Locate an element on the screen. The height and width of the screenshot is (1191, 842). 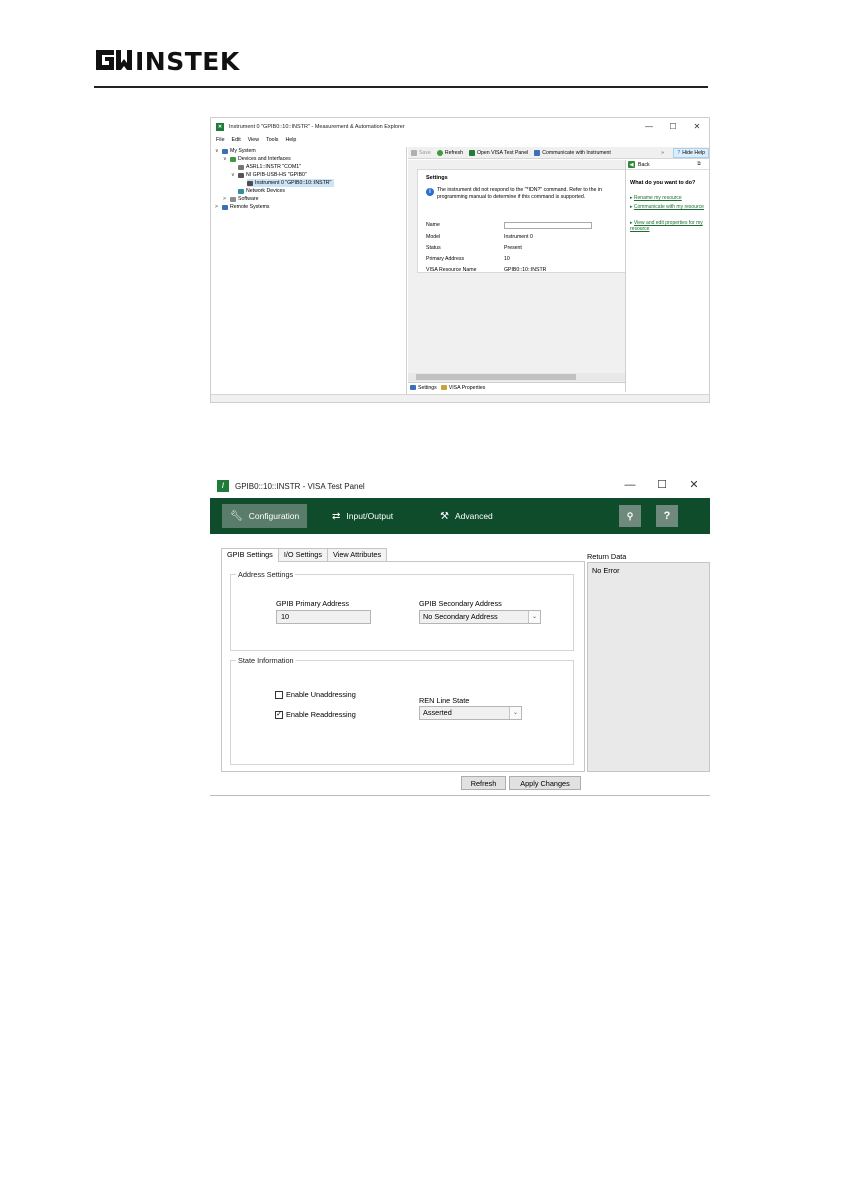
return-data-value: No Error is located at coordinates (606, 570).